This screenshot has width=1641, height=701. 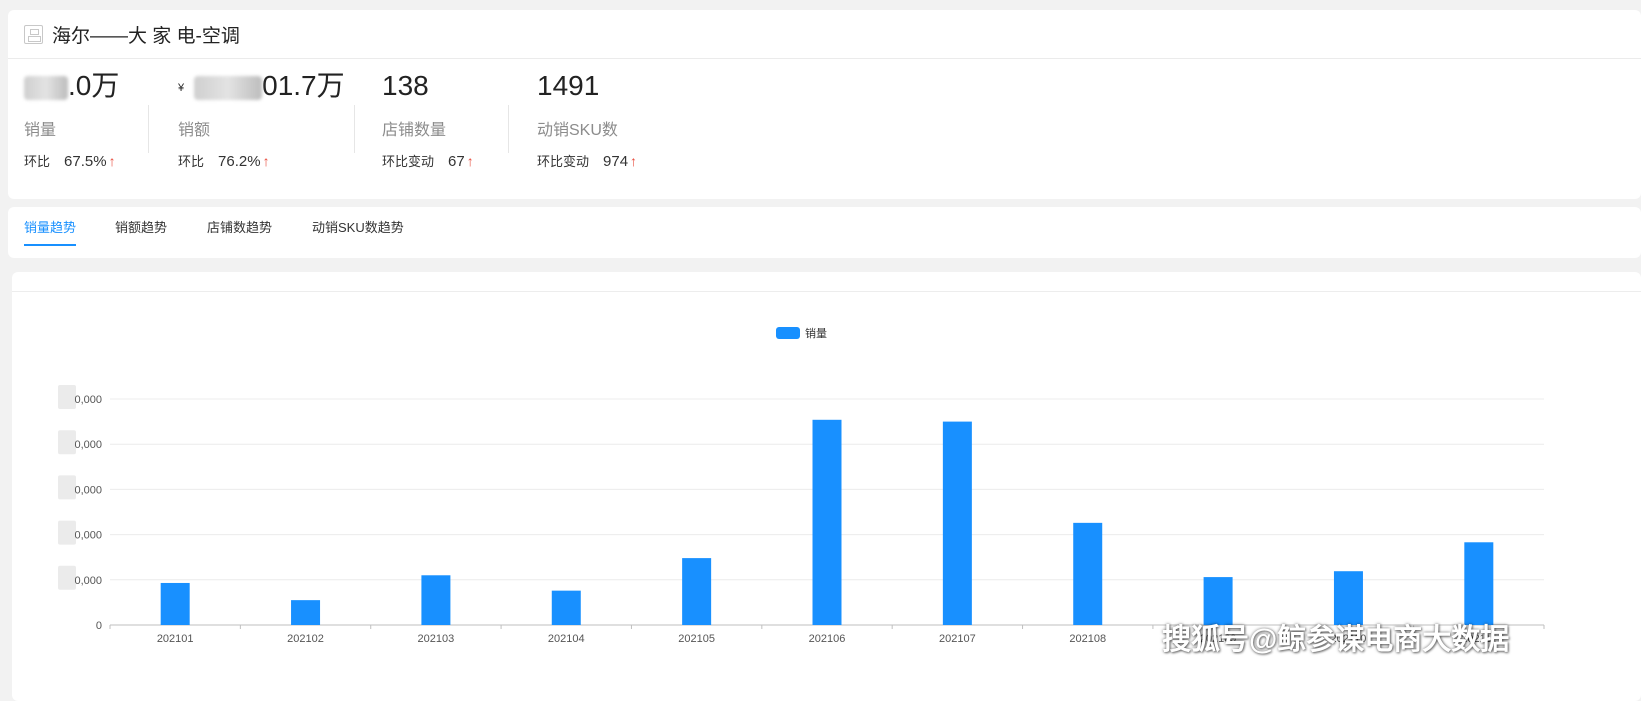 I want to click on x-tick-label: 202106, so click(x=827, y=639).